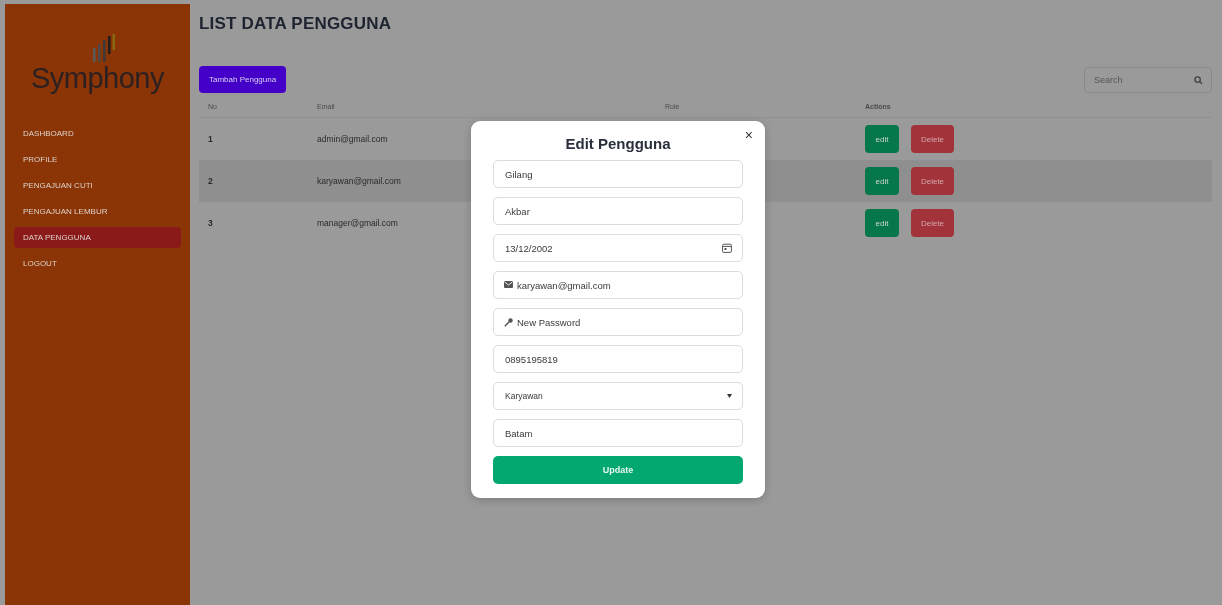 This screenshot has height=605, width=1222. Describe the element at coordinates (97, 263) in the screenshot. I see `nav-item: LOGOUT` at that location.